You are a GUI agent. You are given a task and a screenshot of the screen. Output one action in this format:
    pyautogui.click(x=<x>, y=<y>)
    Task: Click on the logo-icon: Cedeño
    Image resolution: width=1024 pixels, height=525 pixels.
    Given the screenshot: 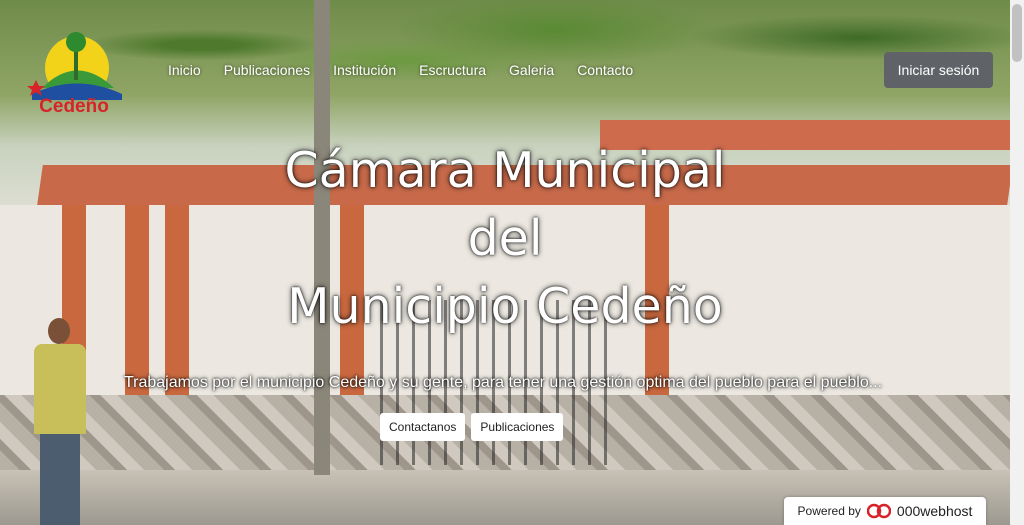 What is the action you would take?
    pyautogui.click(x=74, y=74)
    